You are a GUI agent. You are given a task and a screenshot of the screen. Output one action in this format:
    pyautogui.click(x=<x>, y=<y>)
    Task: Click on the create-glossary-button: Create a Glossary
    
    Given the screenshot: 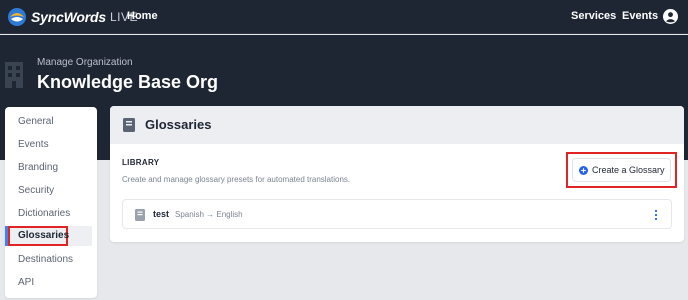 What is the action you would take?
    pyautogui.click(x=621, y=170)
    